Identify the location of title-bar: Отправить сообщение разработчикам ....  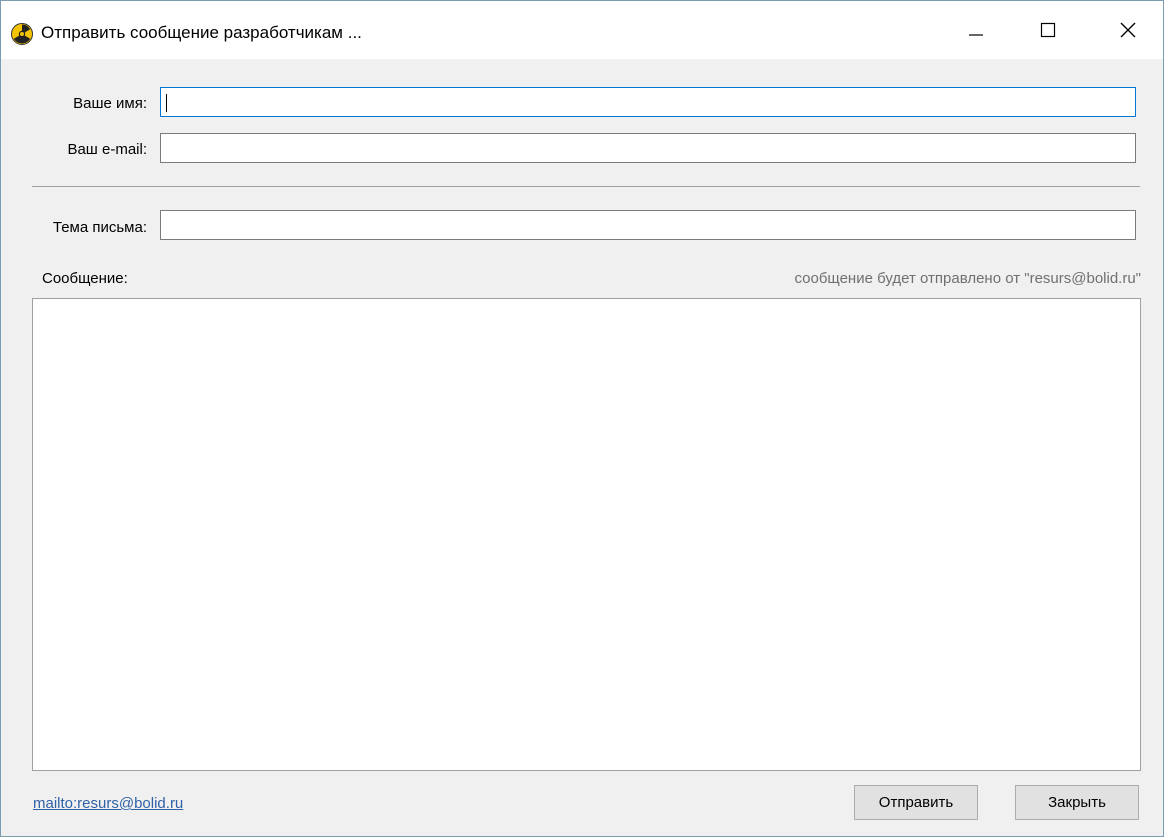
(582, 30).